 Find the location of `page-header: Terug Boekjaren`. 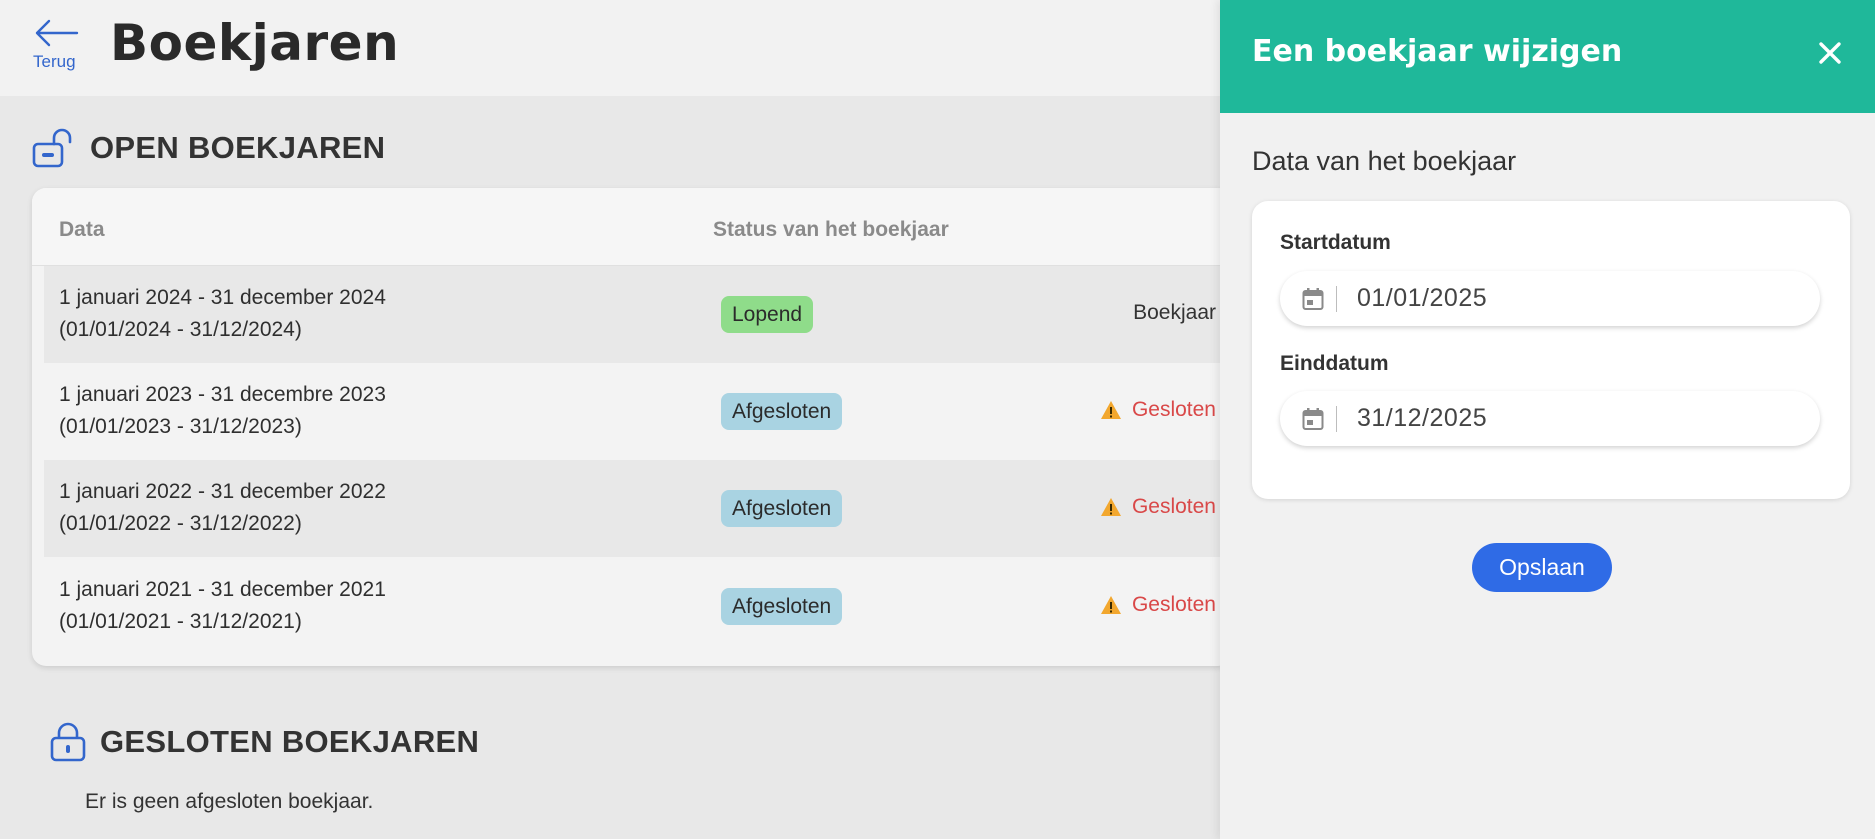

page-header: Terug Boekjaren is located at coordinates (610, 48).